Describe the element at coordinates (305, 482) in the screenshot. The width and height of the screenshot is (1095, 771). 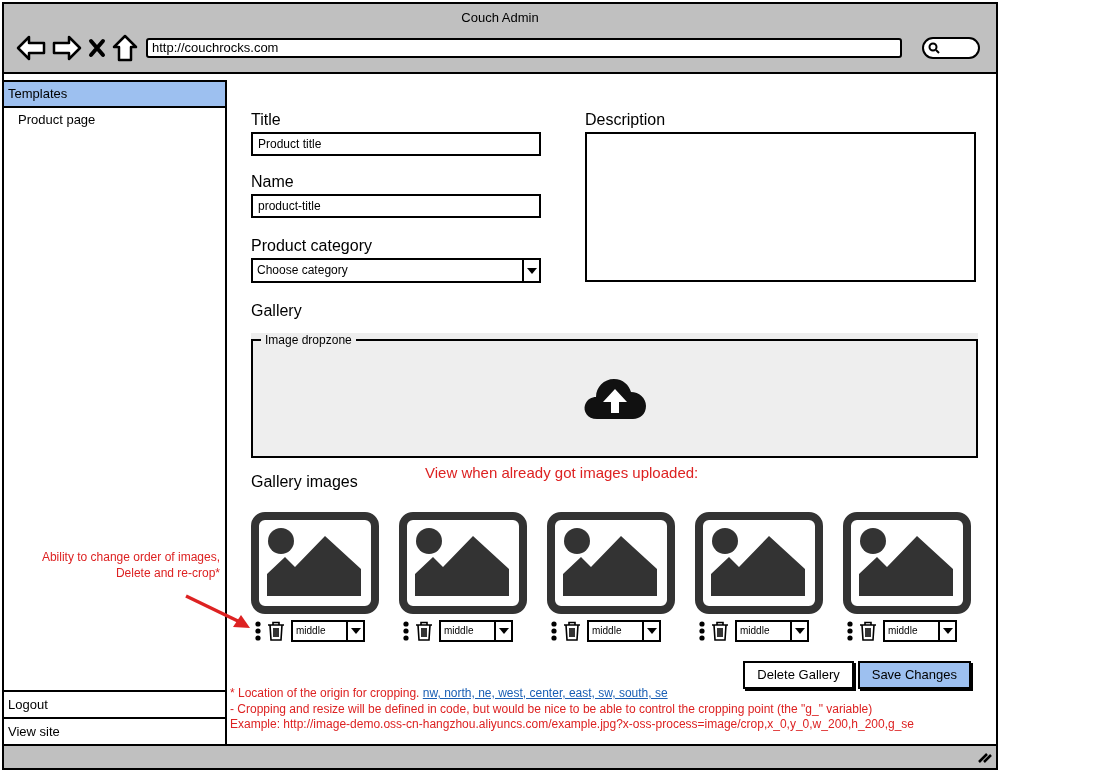
I see `section-heading: Gallery images` at that location.